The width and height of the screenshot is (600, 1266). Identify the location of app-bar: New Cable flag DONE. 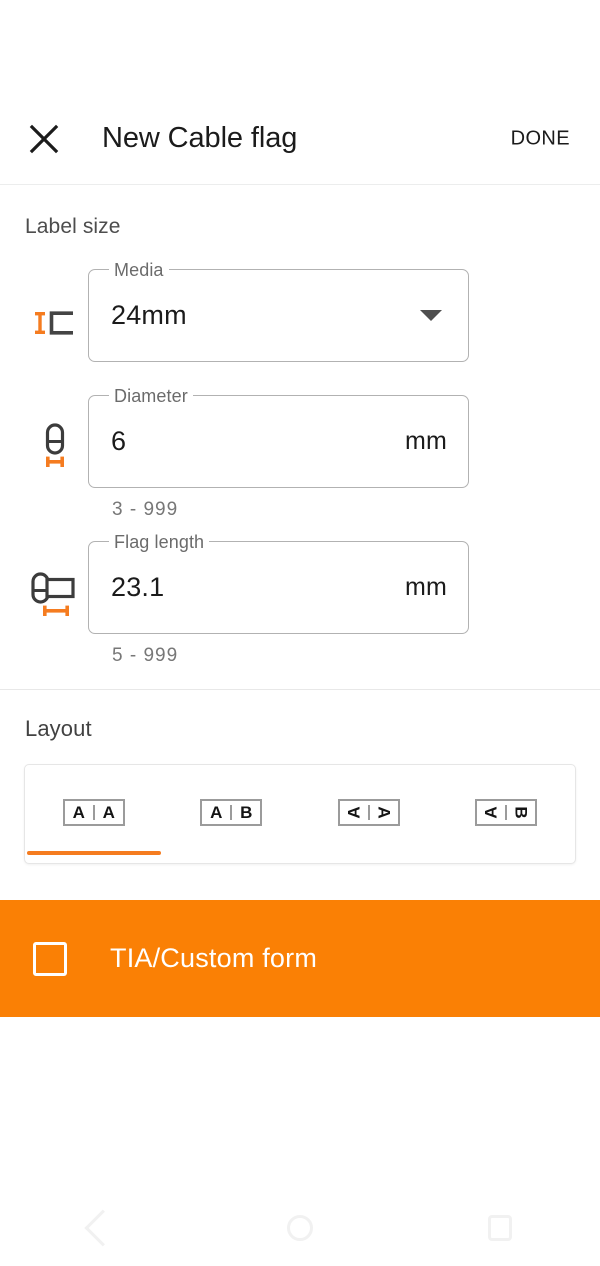
(300, 139).